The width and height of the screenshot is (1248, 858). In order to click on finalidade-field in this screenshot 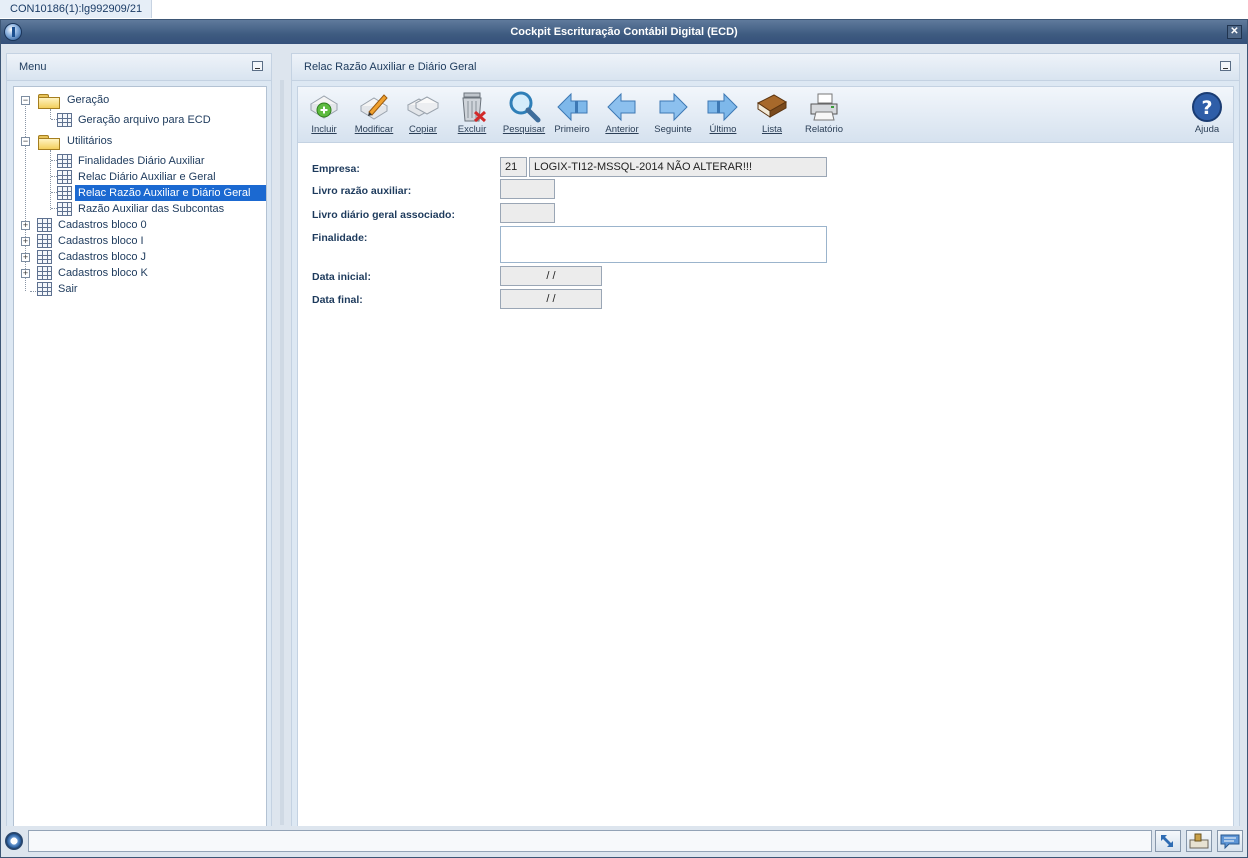, I will do `click(663, 244)`.